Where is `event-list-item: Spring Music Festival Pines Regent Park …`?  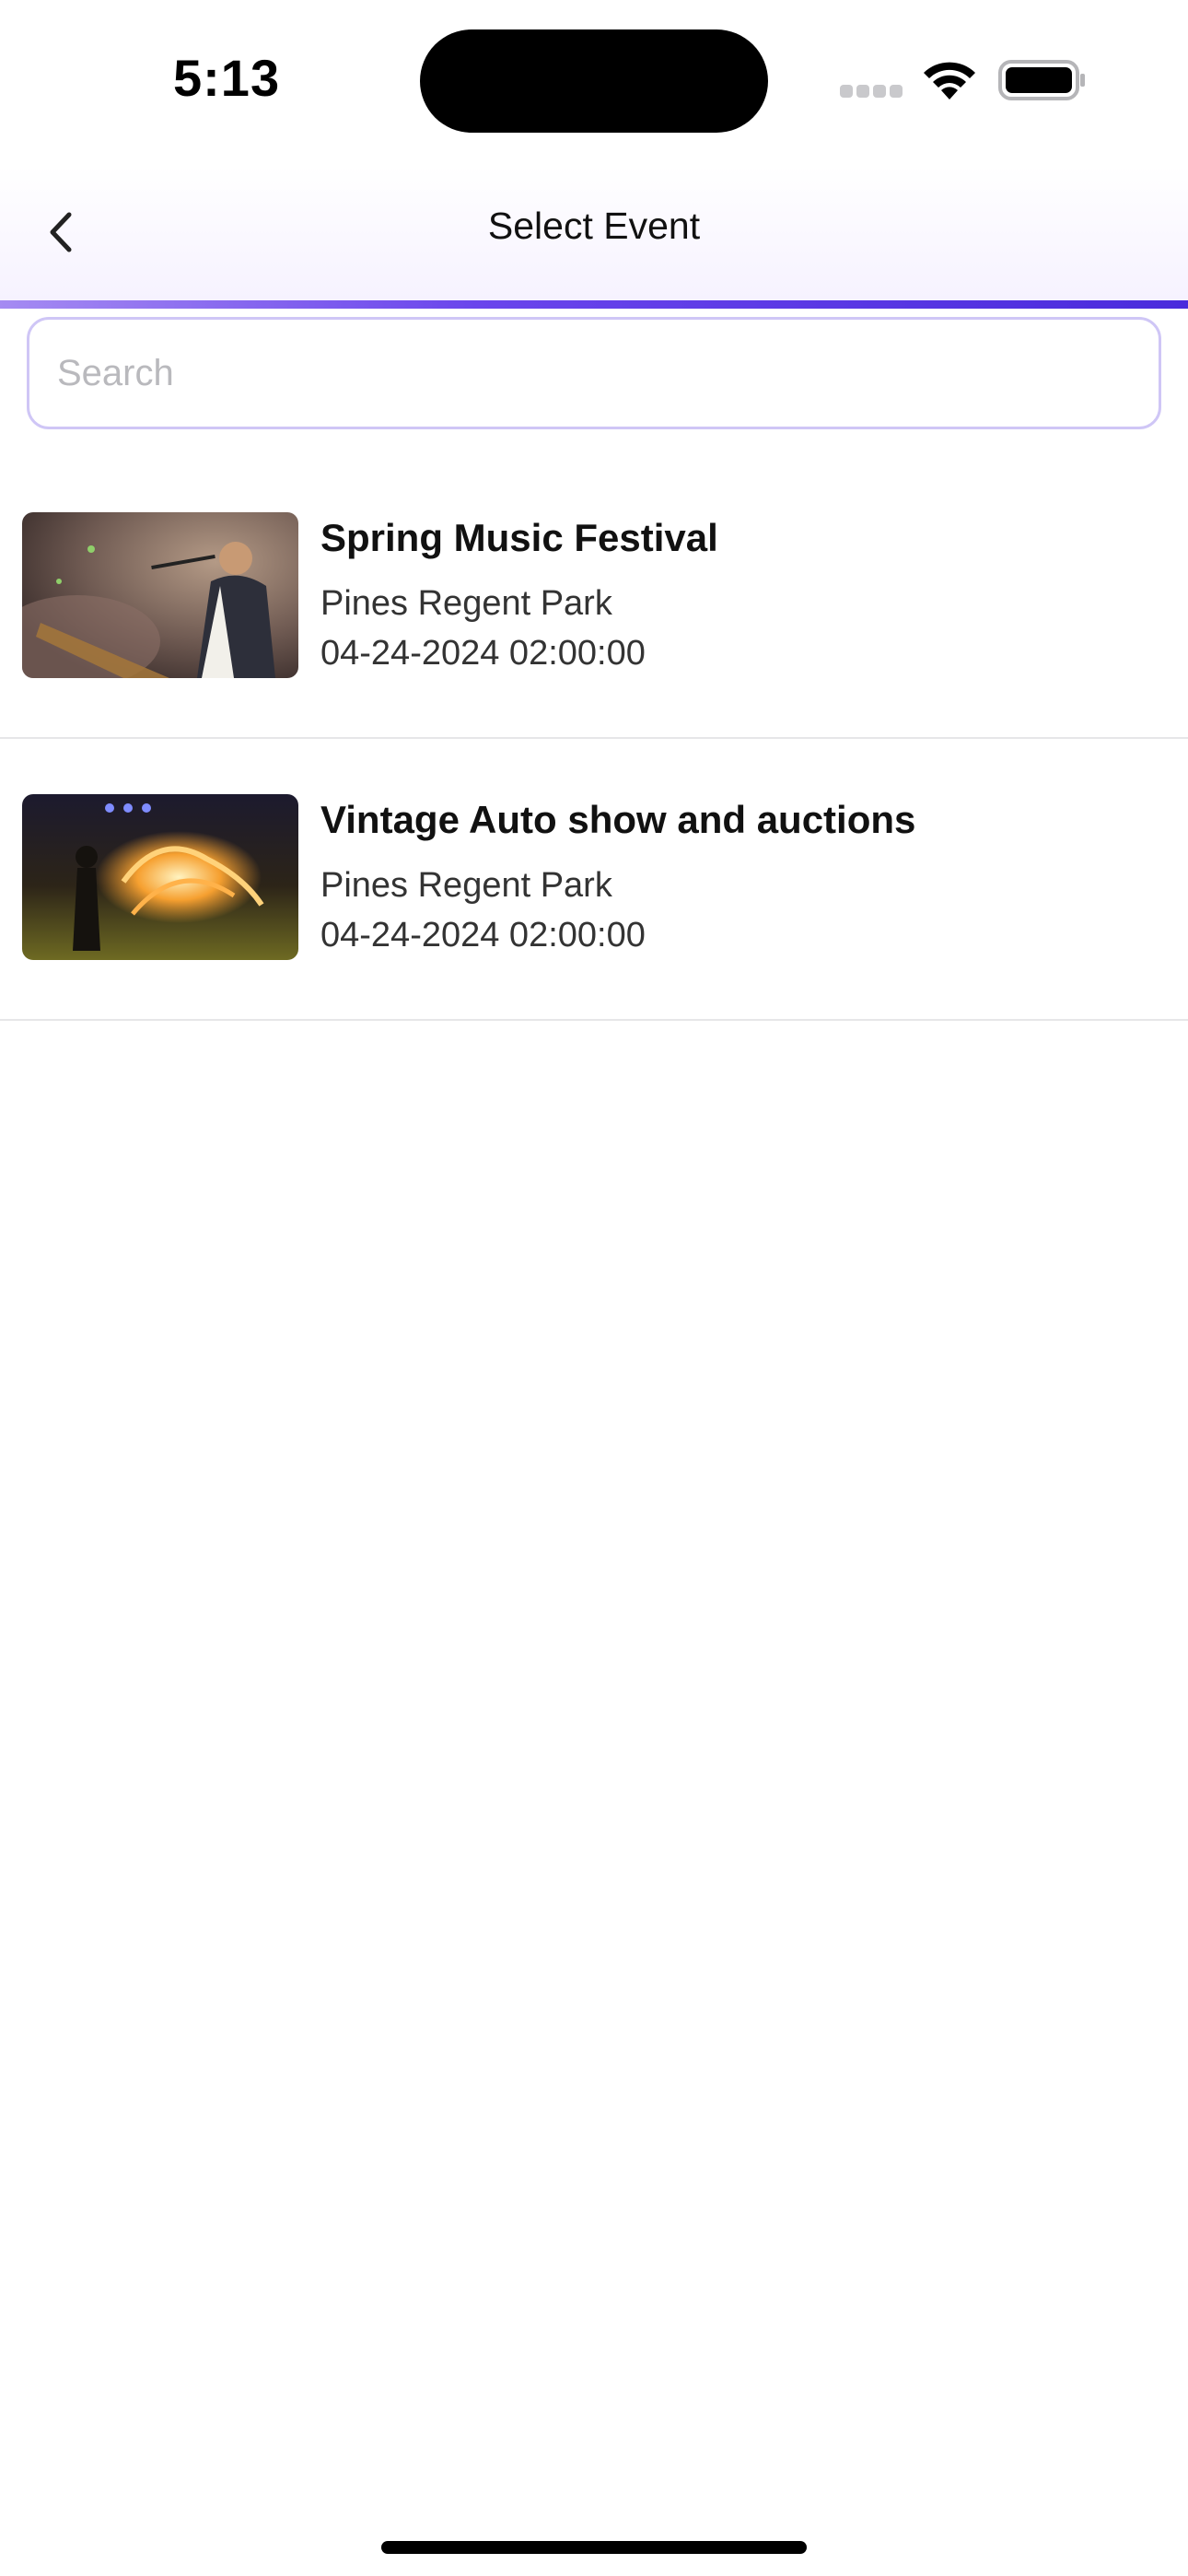 event-list-item: Spring Music Festival Pines Regent Park … is located at coordinates (594, 598).